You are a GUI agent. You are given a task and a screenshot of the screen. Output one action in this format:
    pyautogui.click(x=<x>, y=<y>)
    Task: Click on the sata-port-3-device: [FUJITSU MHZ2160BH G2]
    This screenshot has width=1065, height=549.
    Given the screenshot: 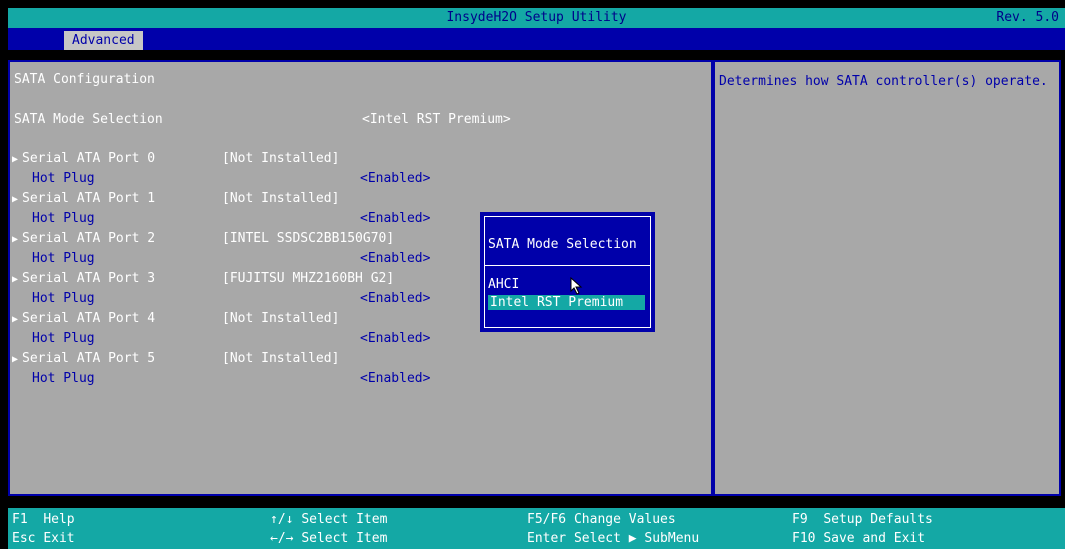 What is the action you would take?
    pyautogui.click(x=308, y=278)
    